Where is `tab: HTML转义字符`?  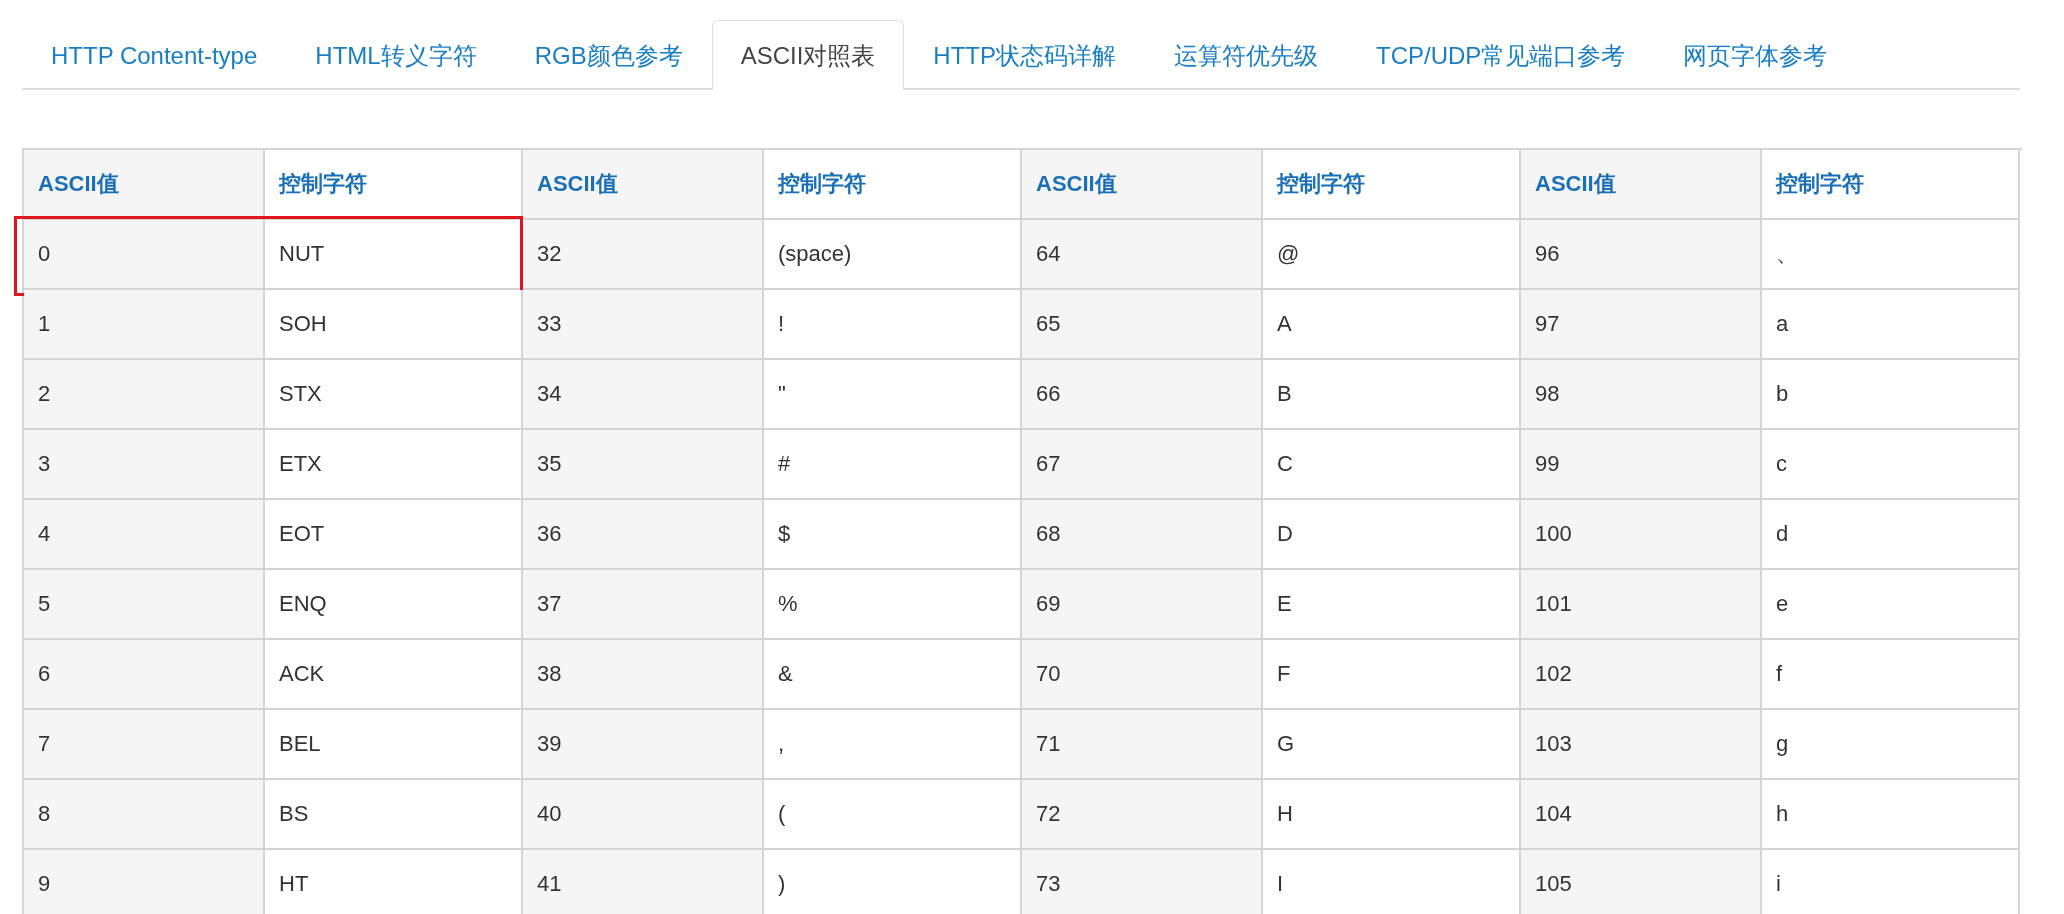
tab: HTML转义字符 is located at coordinates (396, 55).